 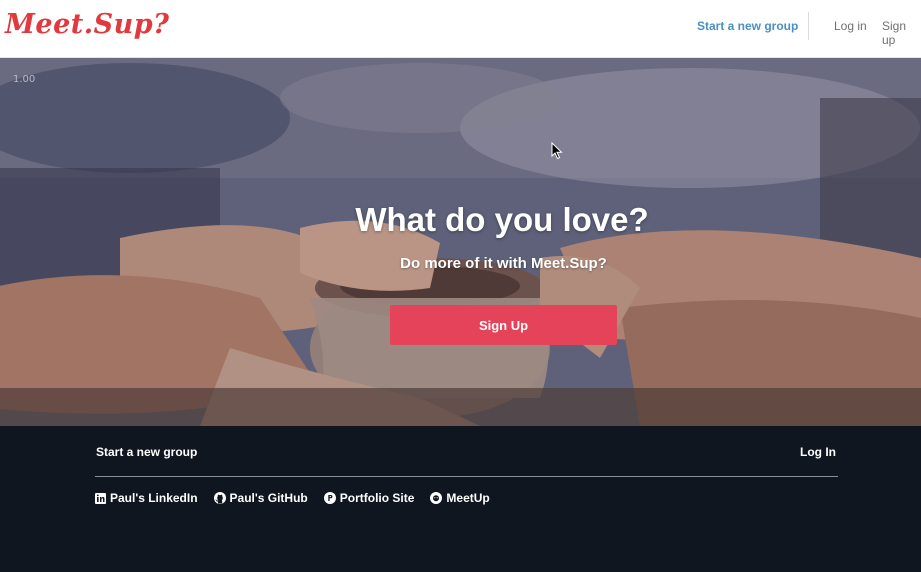 I want to click on meetup-link: MeetUp, so click(x=460, y=498).